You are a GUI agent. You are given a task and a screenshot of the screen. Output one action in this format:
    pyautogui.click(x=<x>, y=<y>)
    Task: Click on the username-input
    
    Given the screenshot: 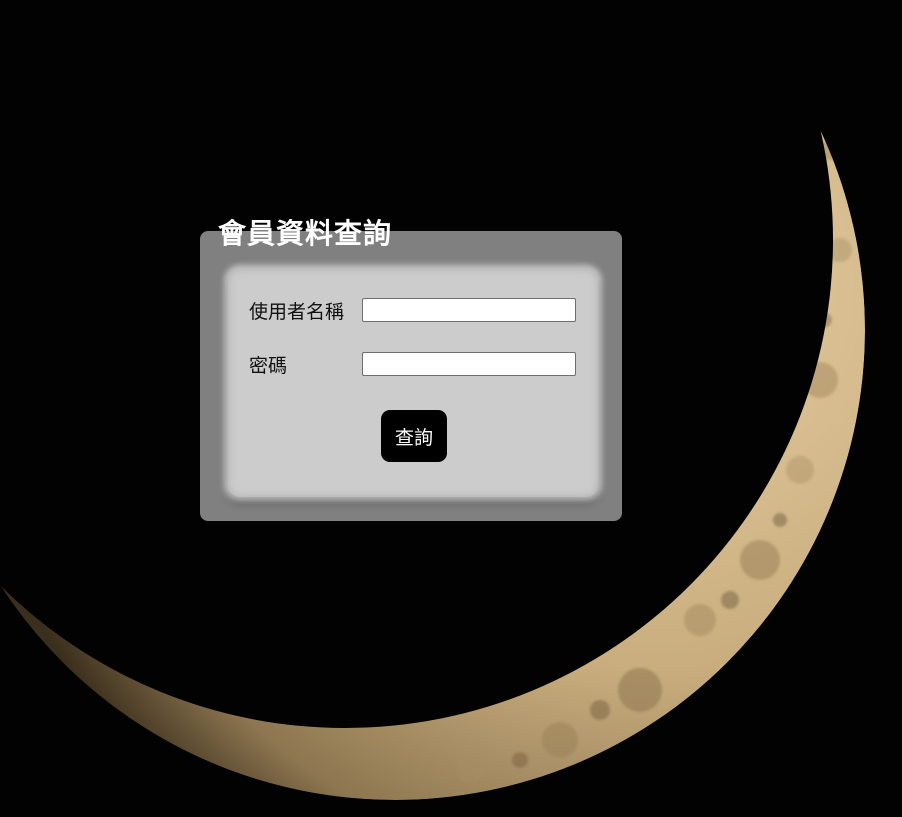 What is the action you would take?
    pyautogui.click(x=469, y=310)
    